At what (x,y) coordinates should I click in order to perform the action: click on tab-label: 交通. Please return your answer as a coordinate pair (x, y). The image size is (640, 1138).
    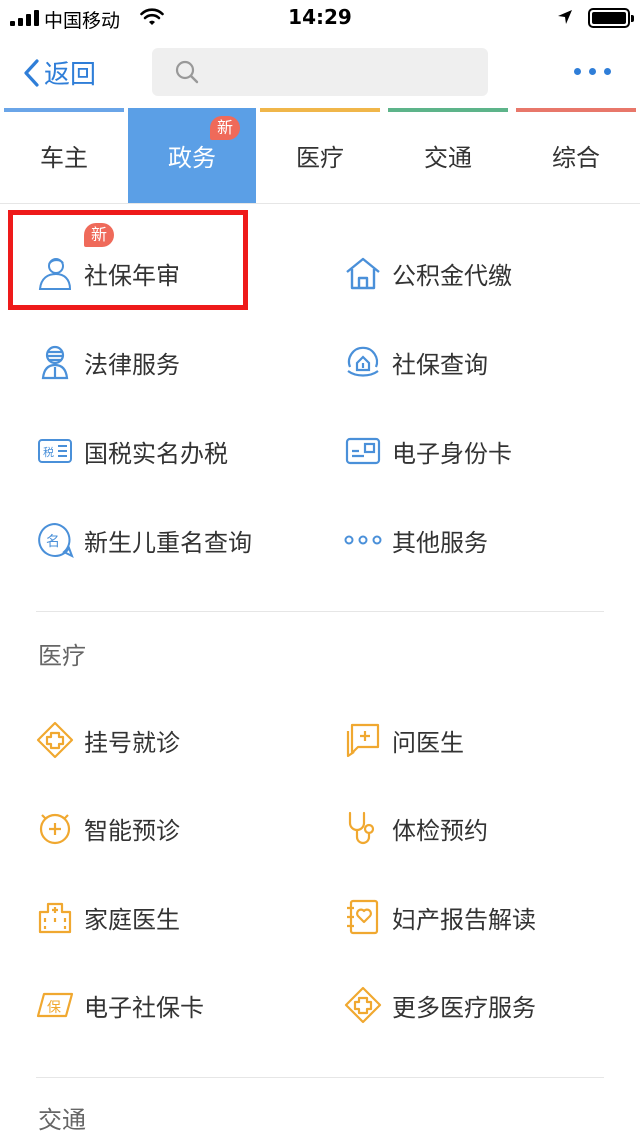
    Looking at the image, I should click on (448, 158).